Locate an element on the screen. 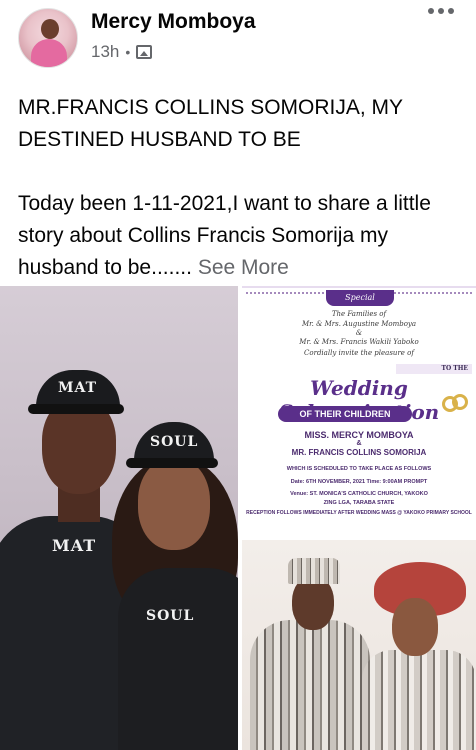 The width and height of the screenshot is (476, 750). photo-icon is located at coordinates (144, 52).